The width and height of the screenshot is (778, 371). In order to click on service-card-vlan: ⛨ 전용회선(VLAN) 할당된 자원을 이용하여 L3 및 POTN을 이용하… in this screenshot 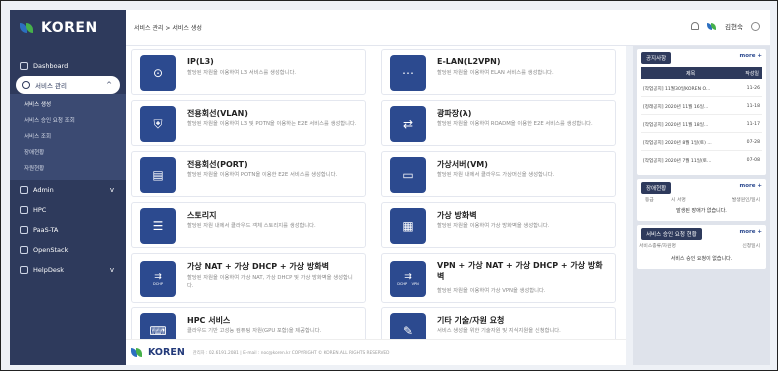, I will do `click(248, 123)`.